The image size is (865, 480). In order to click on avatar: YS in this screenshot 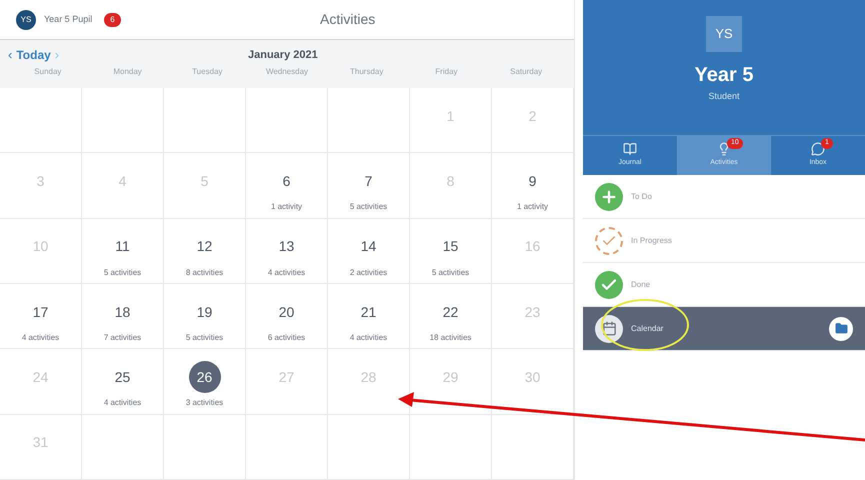, I will do `click(26, 20)`.